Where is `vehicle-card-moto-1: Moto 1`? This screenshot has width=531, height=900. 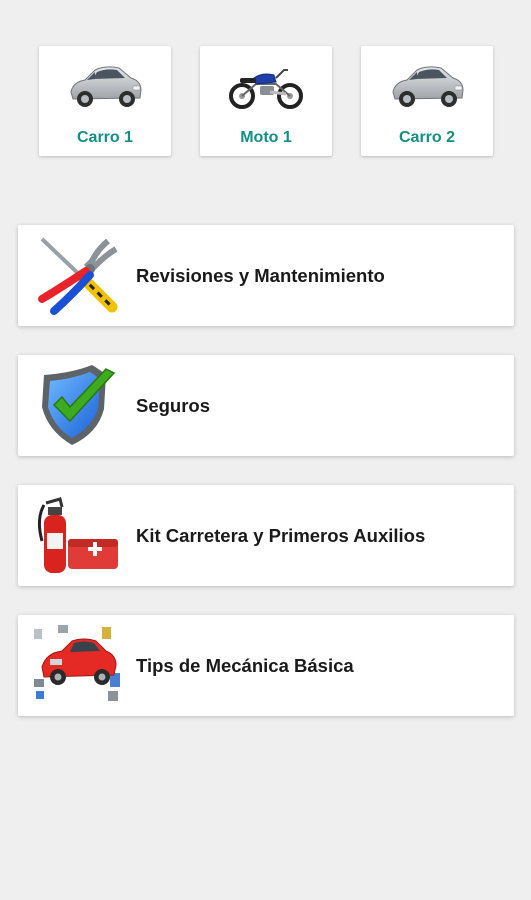 vehicle-card-moto-1: Moto 1 is located at coordinates (266, 101).